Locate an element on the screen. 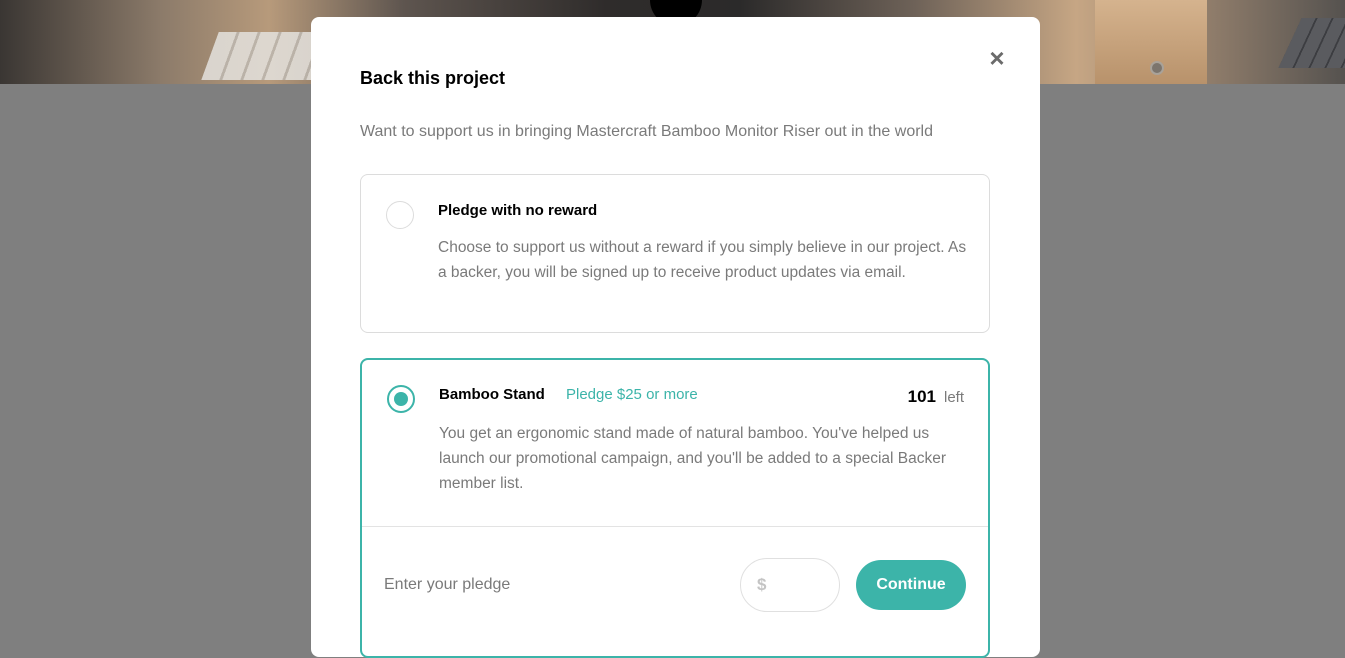 Image resolution: width=1345 pixels, height=658 pixels. continue-button: Continue is located at coordinates (911, 585).